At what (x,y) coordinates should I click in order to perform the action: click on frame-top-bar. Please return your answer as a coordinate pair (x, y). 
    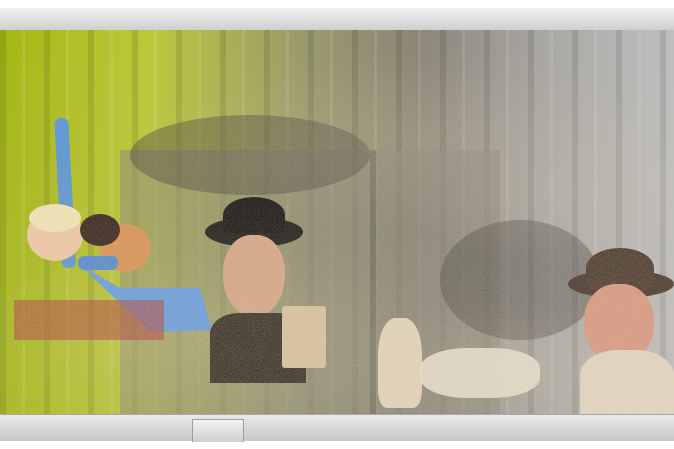
    Looking at the image, I should click on (337, 19).